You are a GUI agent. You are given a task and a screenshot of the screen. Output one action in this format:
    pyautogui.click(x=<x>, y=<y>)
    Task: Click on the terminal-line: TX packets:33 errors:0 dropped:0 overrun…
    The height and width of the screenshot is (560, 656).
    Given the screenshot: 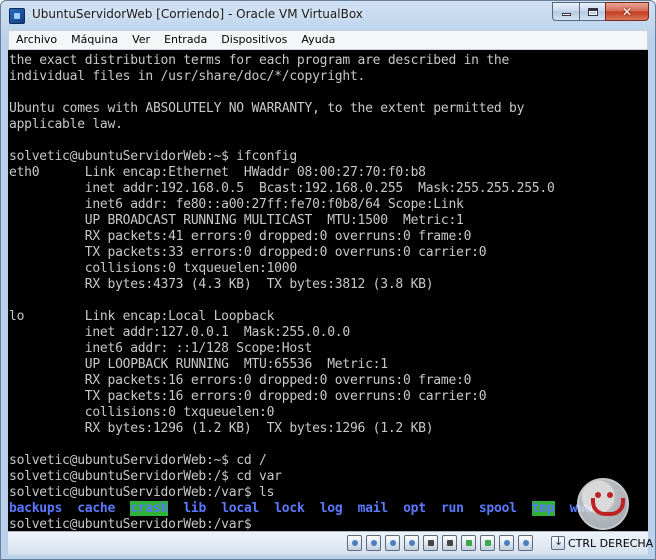 What is the action you would take?
    pyautogui.click(x=285, y=252)
    